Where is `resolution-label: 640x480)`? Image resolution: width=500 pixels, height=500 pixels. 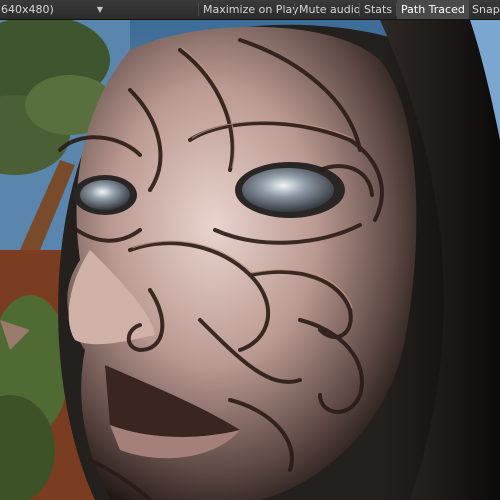
resolution-label: 640x480) is located at coordinates (27, 9).